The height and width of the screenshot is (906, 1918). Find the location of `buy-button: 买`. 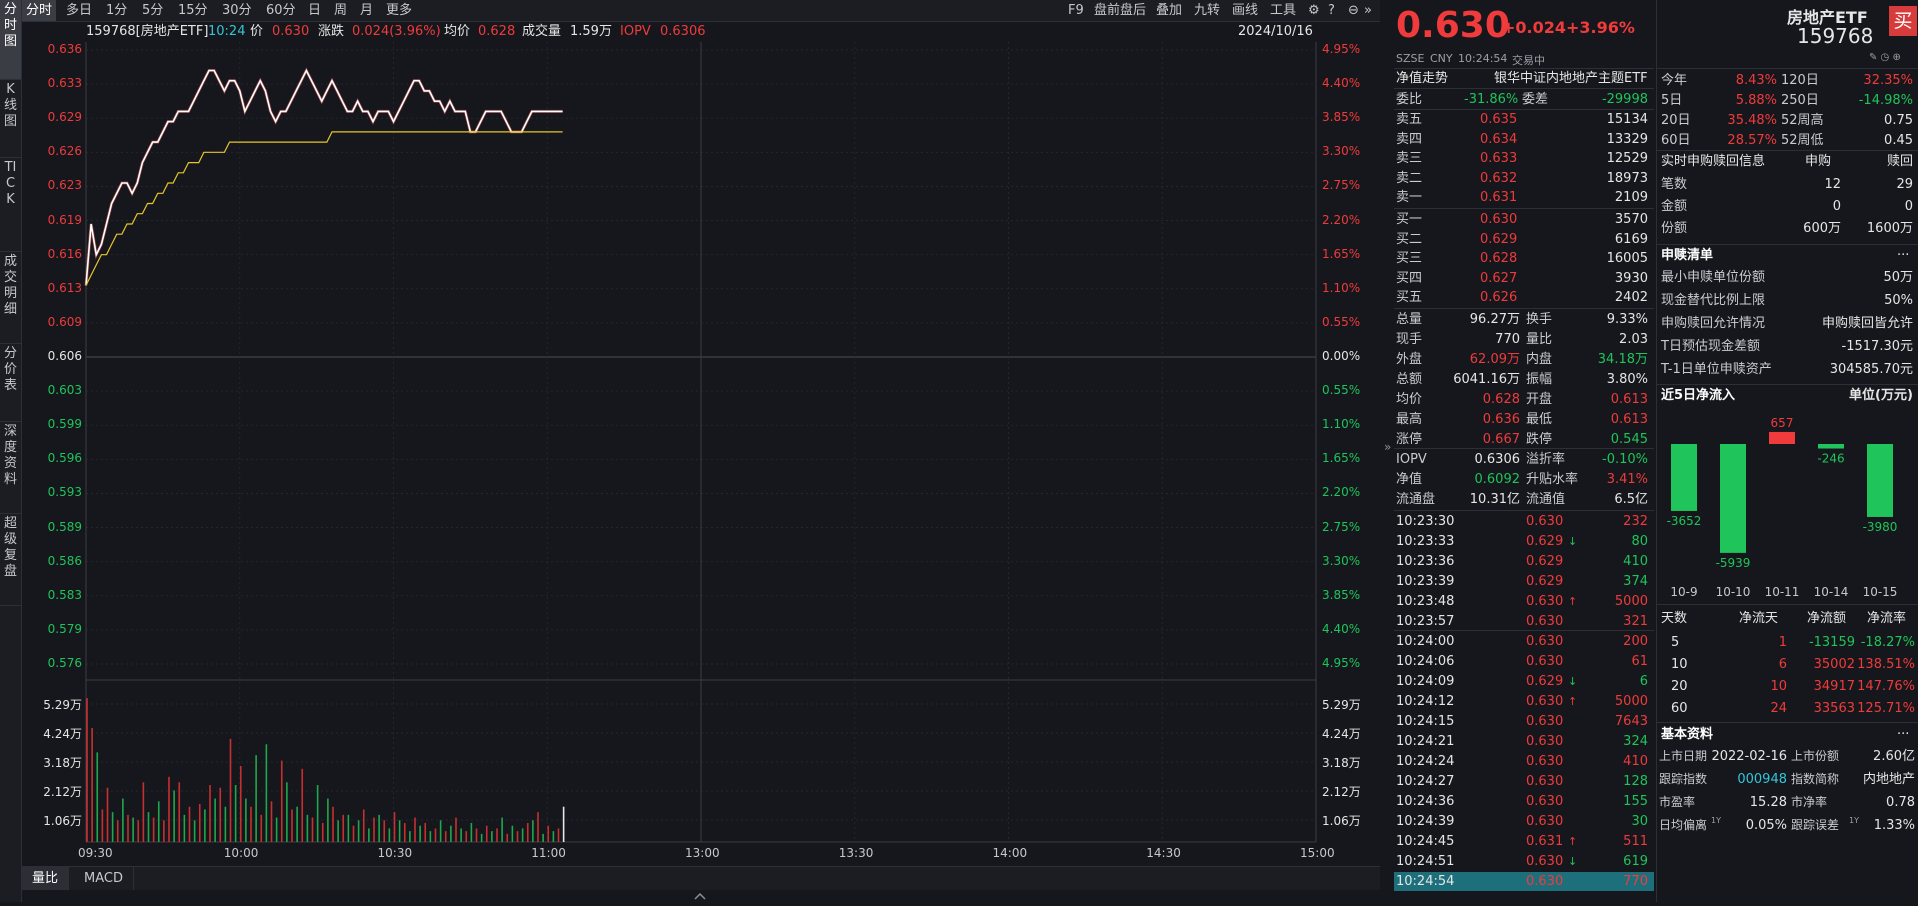

buy-button: 买 is located at coordinates (1903, 21).